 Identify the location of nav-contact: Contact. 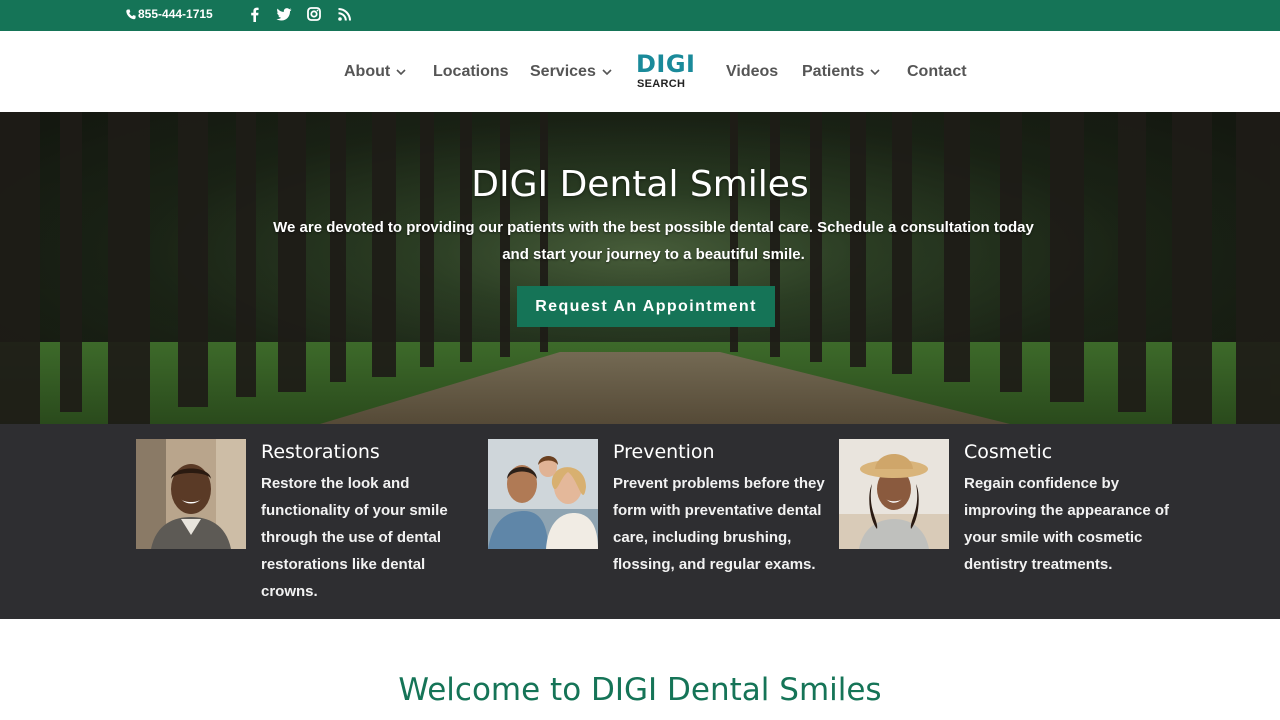
(937, 72).